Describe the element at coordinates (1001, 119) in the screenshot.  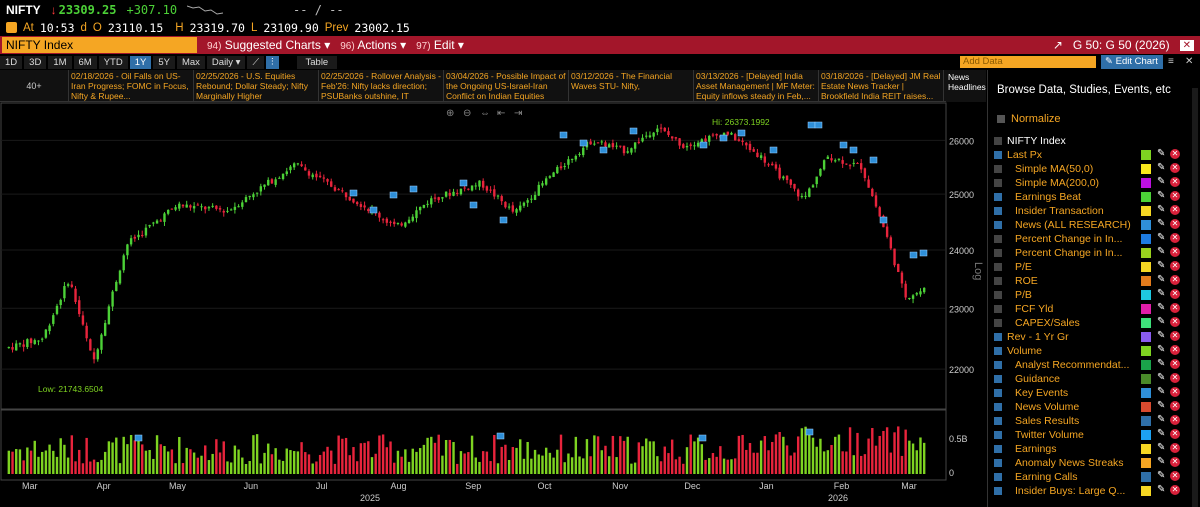
I see `normalize-checkbox` at that location.